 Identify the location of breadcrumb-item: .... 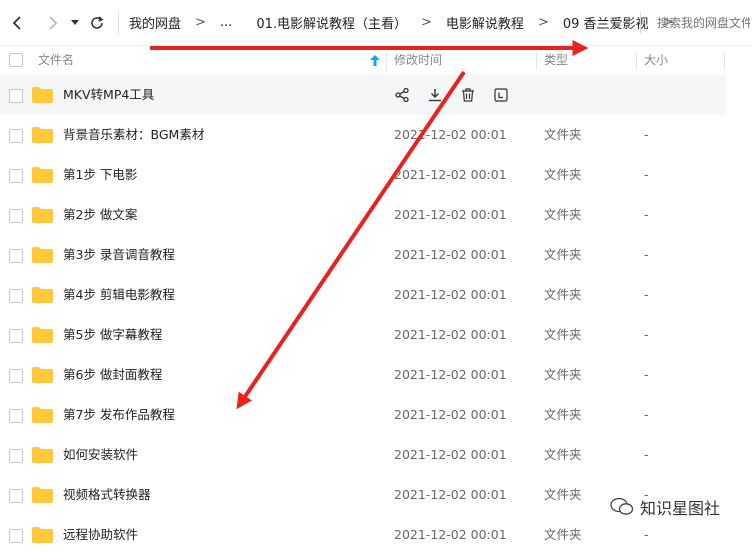
(226, 22).